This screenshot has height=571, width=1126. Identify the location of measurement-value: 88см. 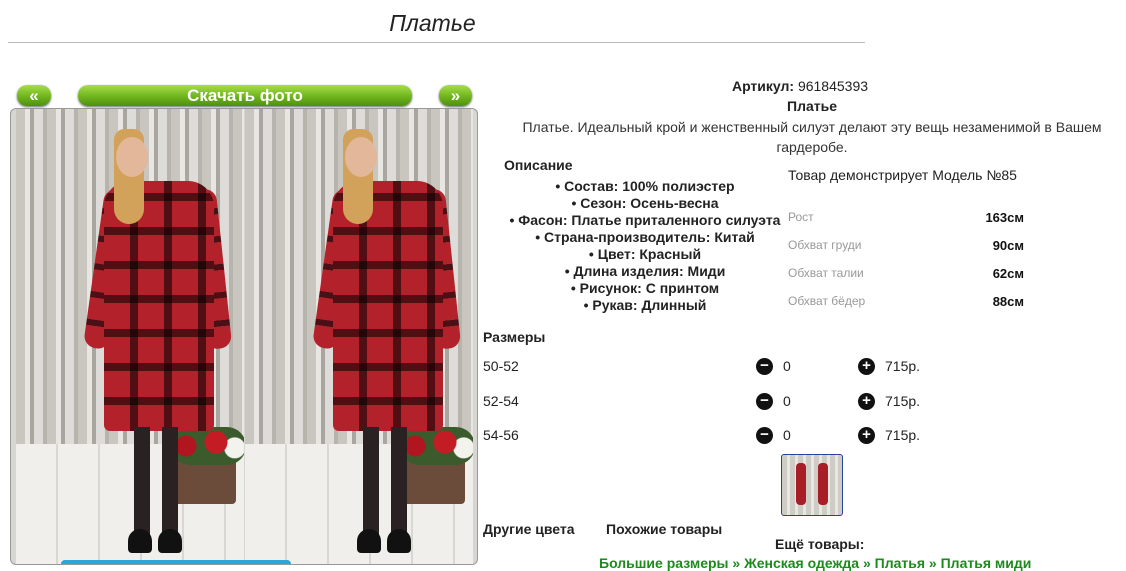
(1008, 301).